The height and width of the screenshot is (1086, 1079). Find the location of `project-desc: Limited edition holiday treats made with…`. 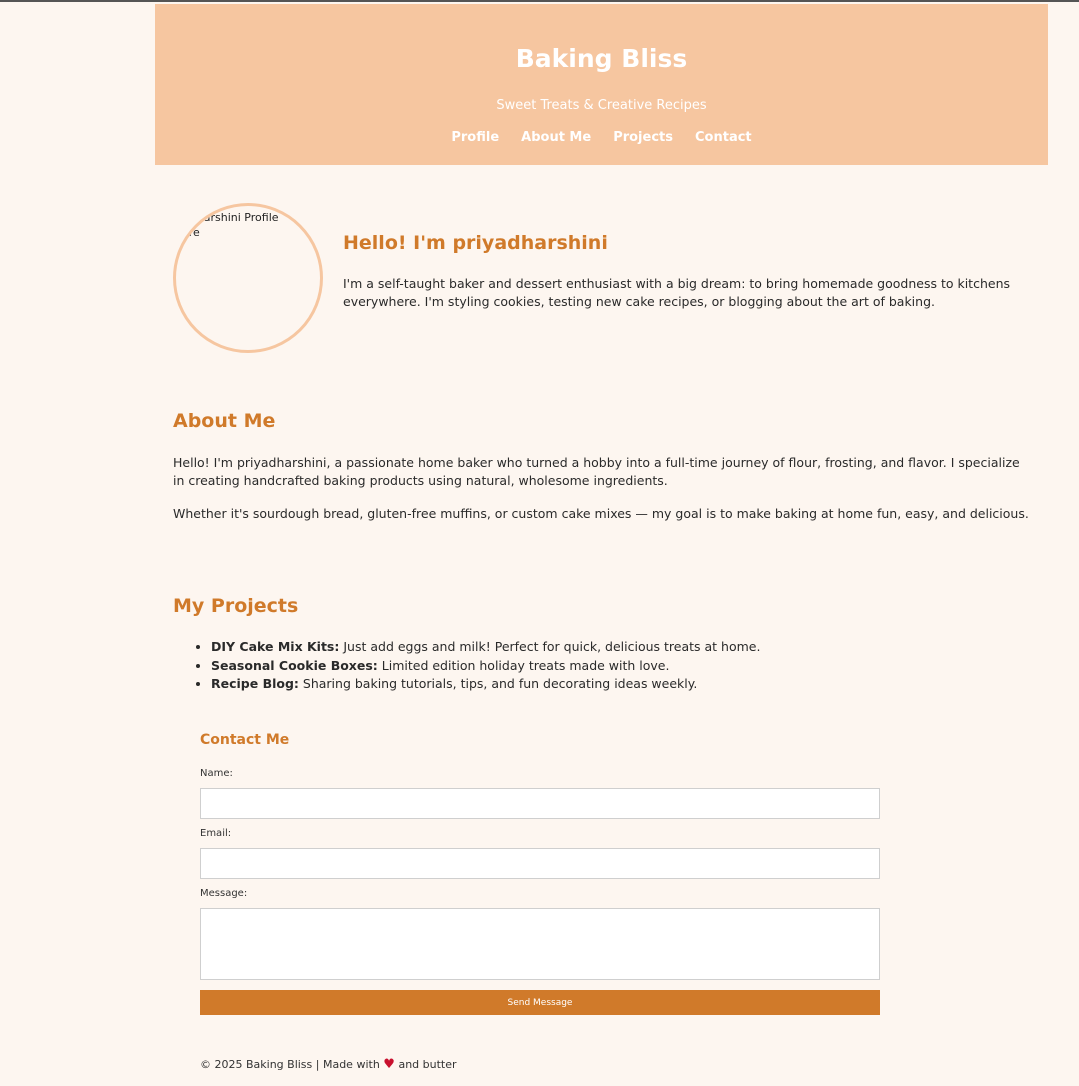

project-desc: Limited edition holiday treats made with… is located at coordinates (523, 665).